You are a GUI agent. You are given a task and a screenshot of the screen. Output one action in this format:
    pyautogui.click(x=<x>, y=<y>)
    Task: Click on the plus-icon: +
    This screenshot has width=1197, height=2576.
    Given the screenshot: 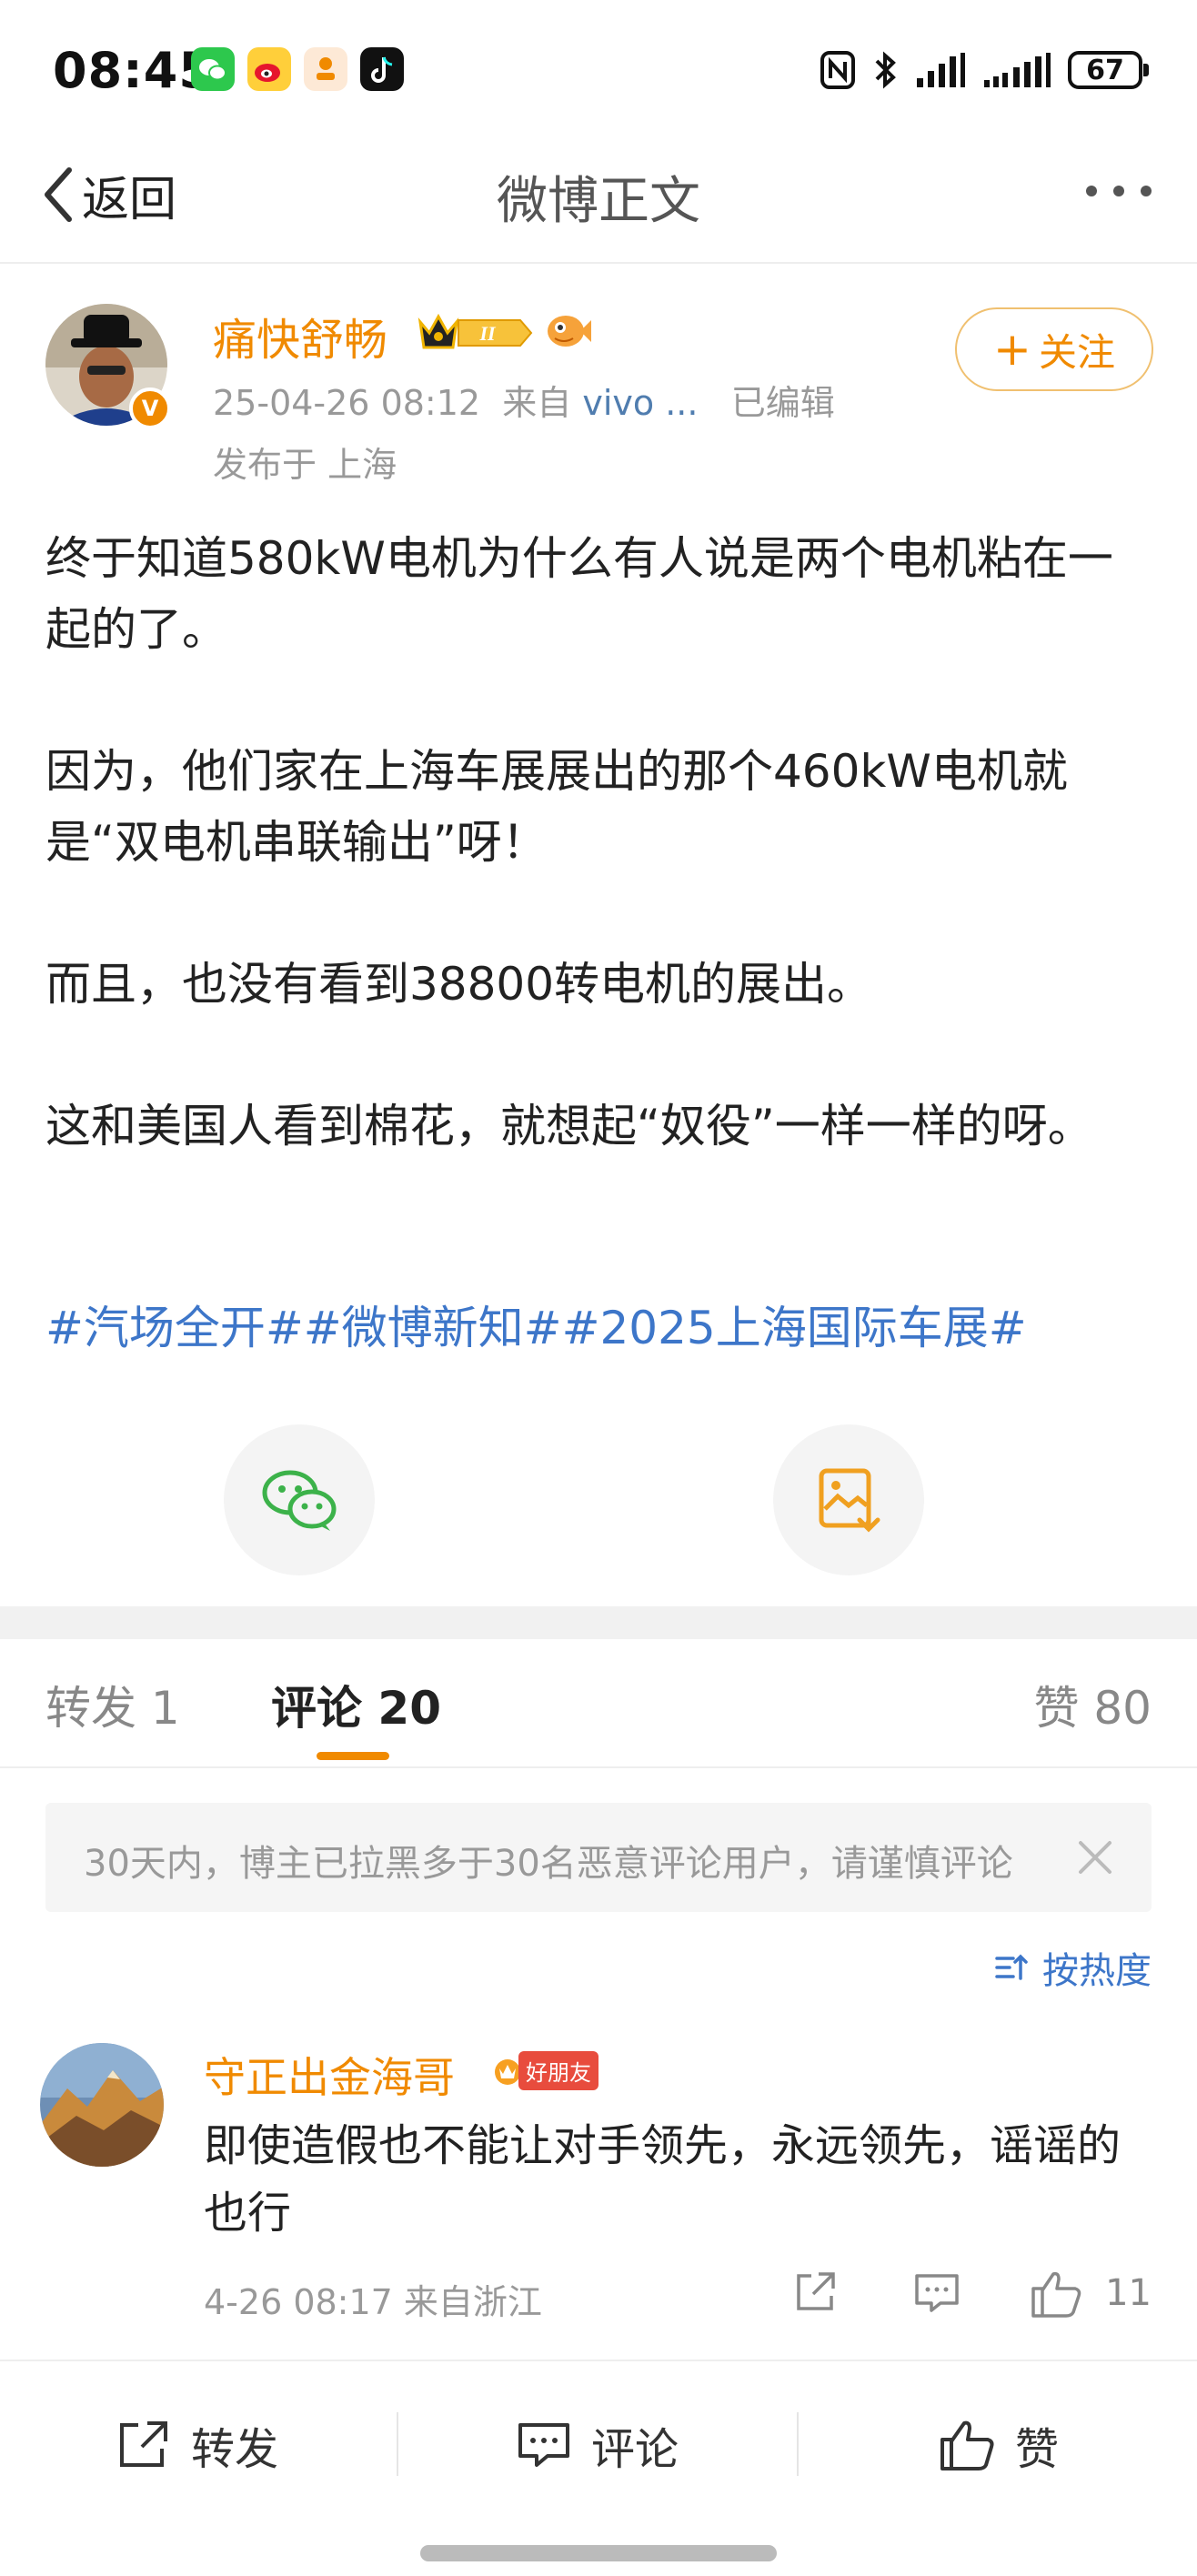 What is the action you would take?
    pyautogui.click(x=1012, y=349)
    